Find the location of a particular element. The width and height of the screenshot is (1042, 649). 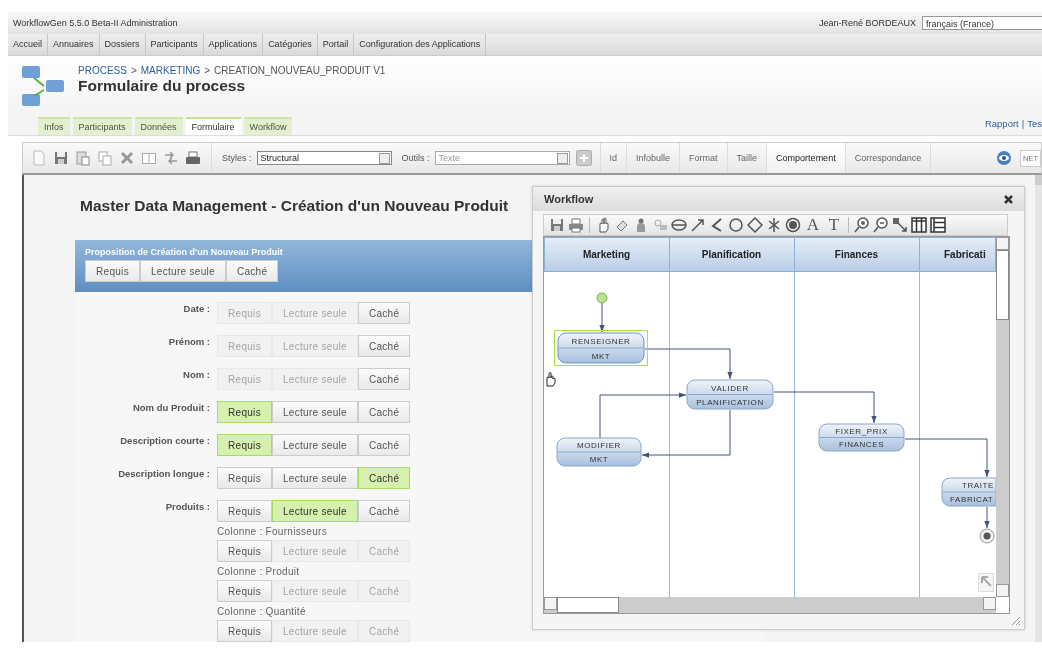

zoom-in-icon is located at coordinates (862, 225).